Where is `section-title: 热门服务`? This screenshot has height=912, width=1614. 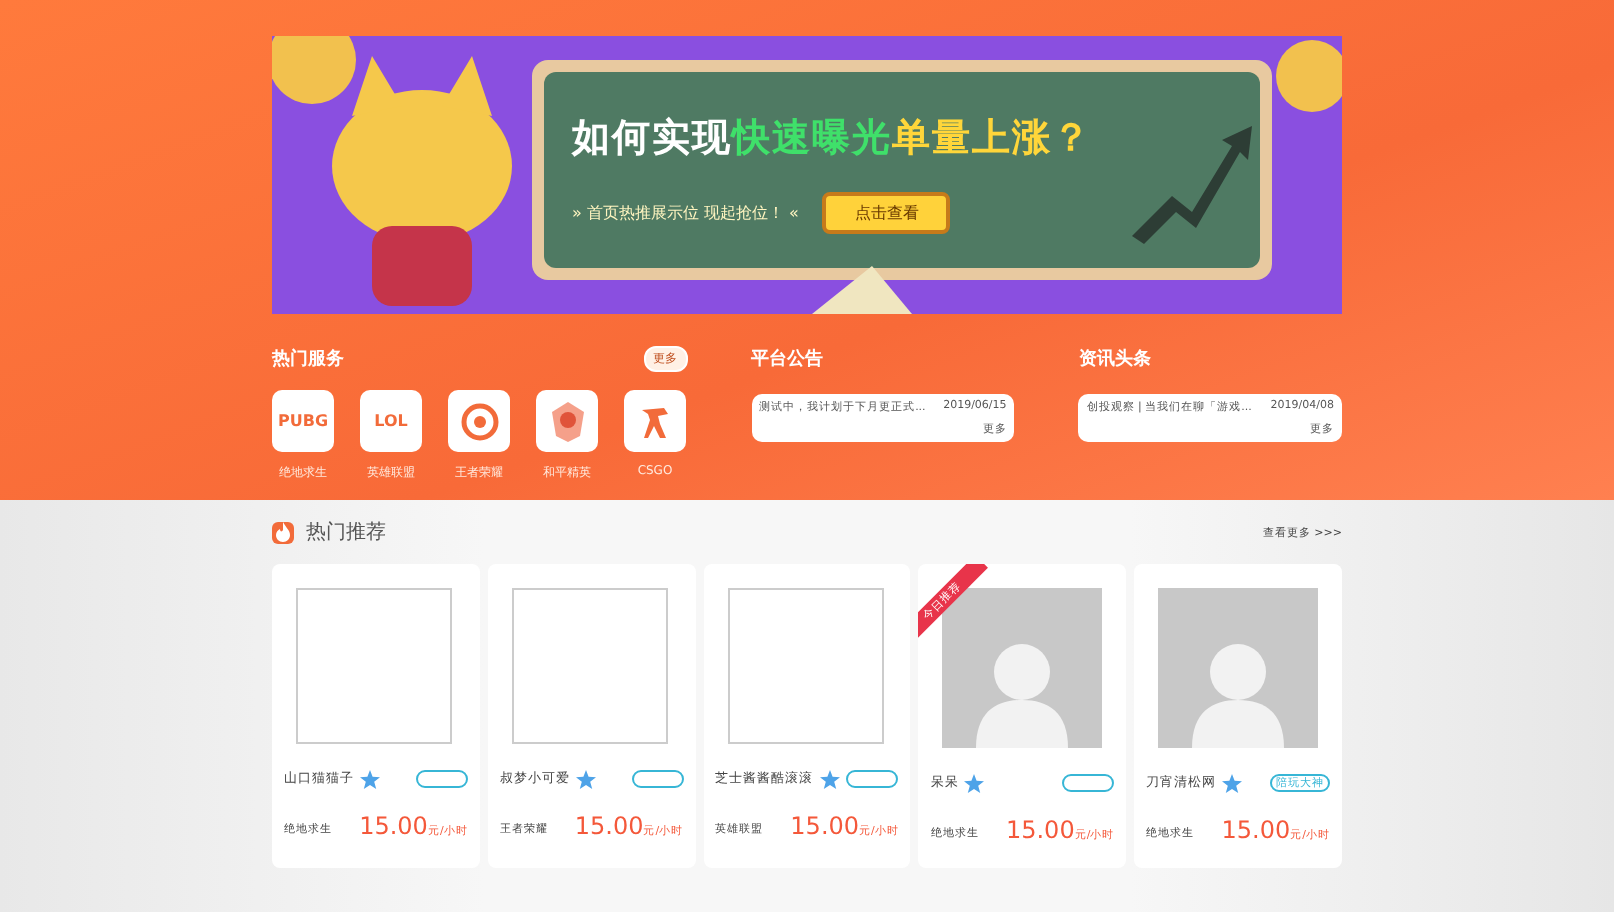
section-title: 热门服务 is located at coordinates (308, 358).